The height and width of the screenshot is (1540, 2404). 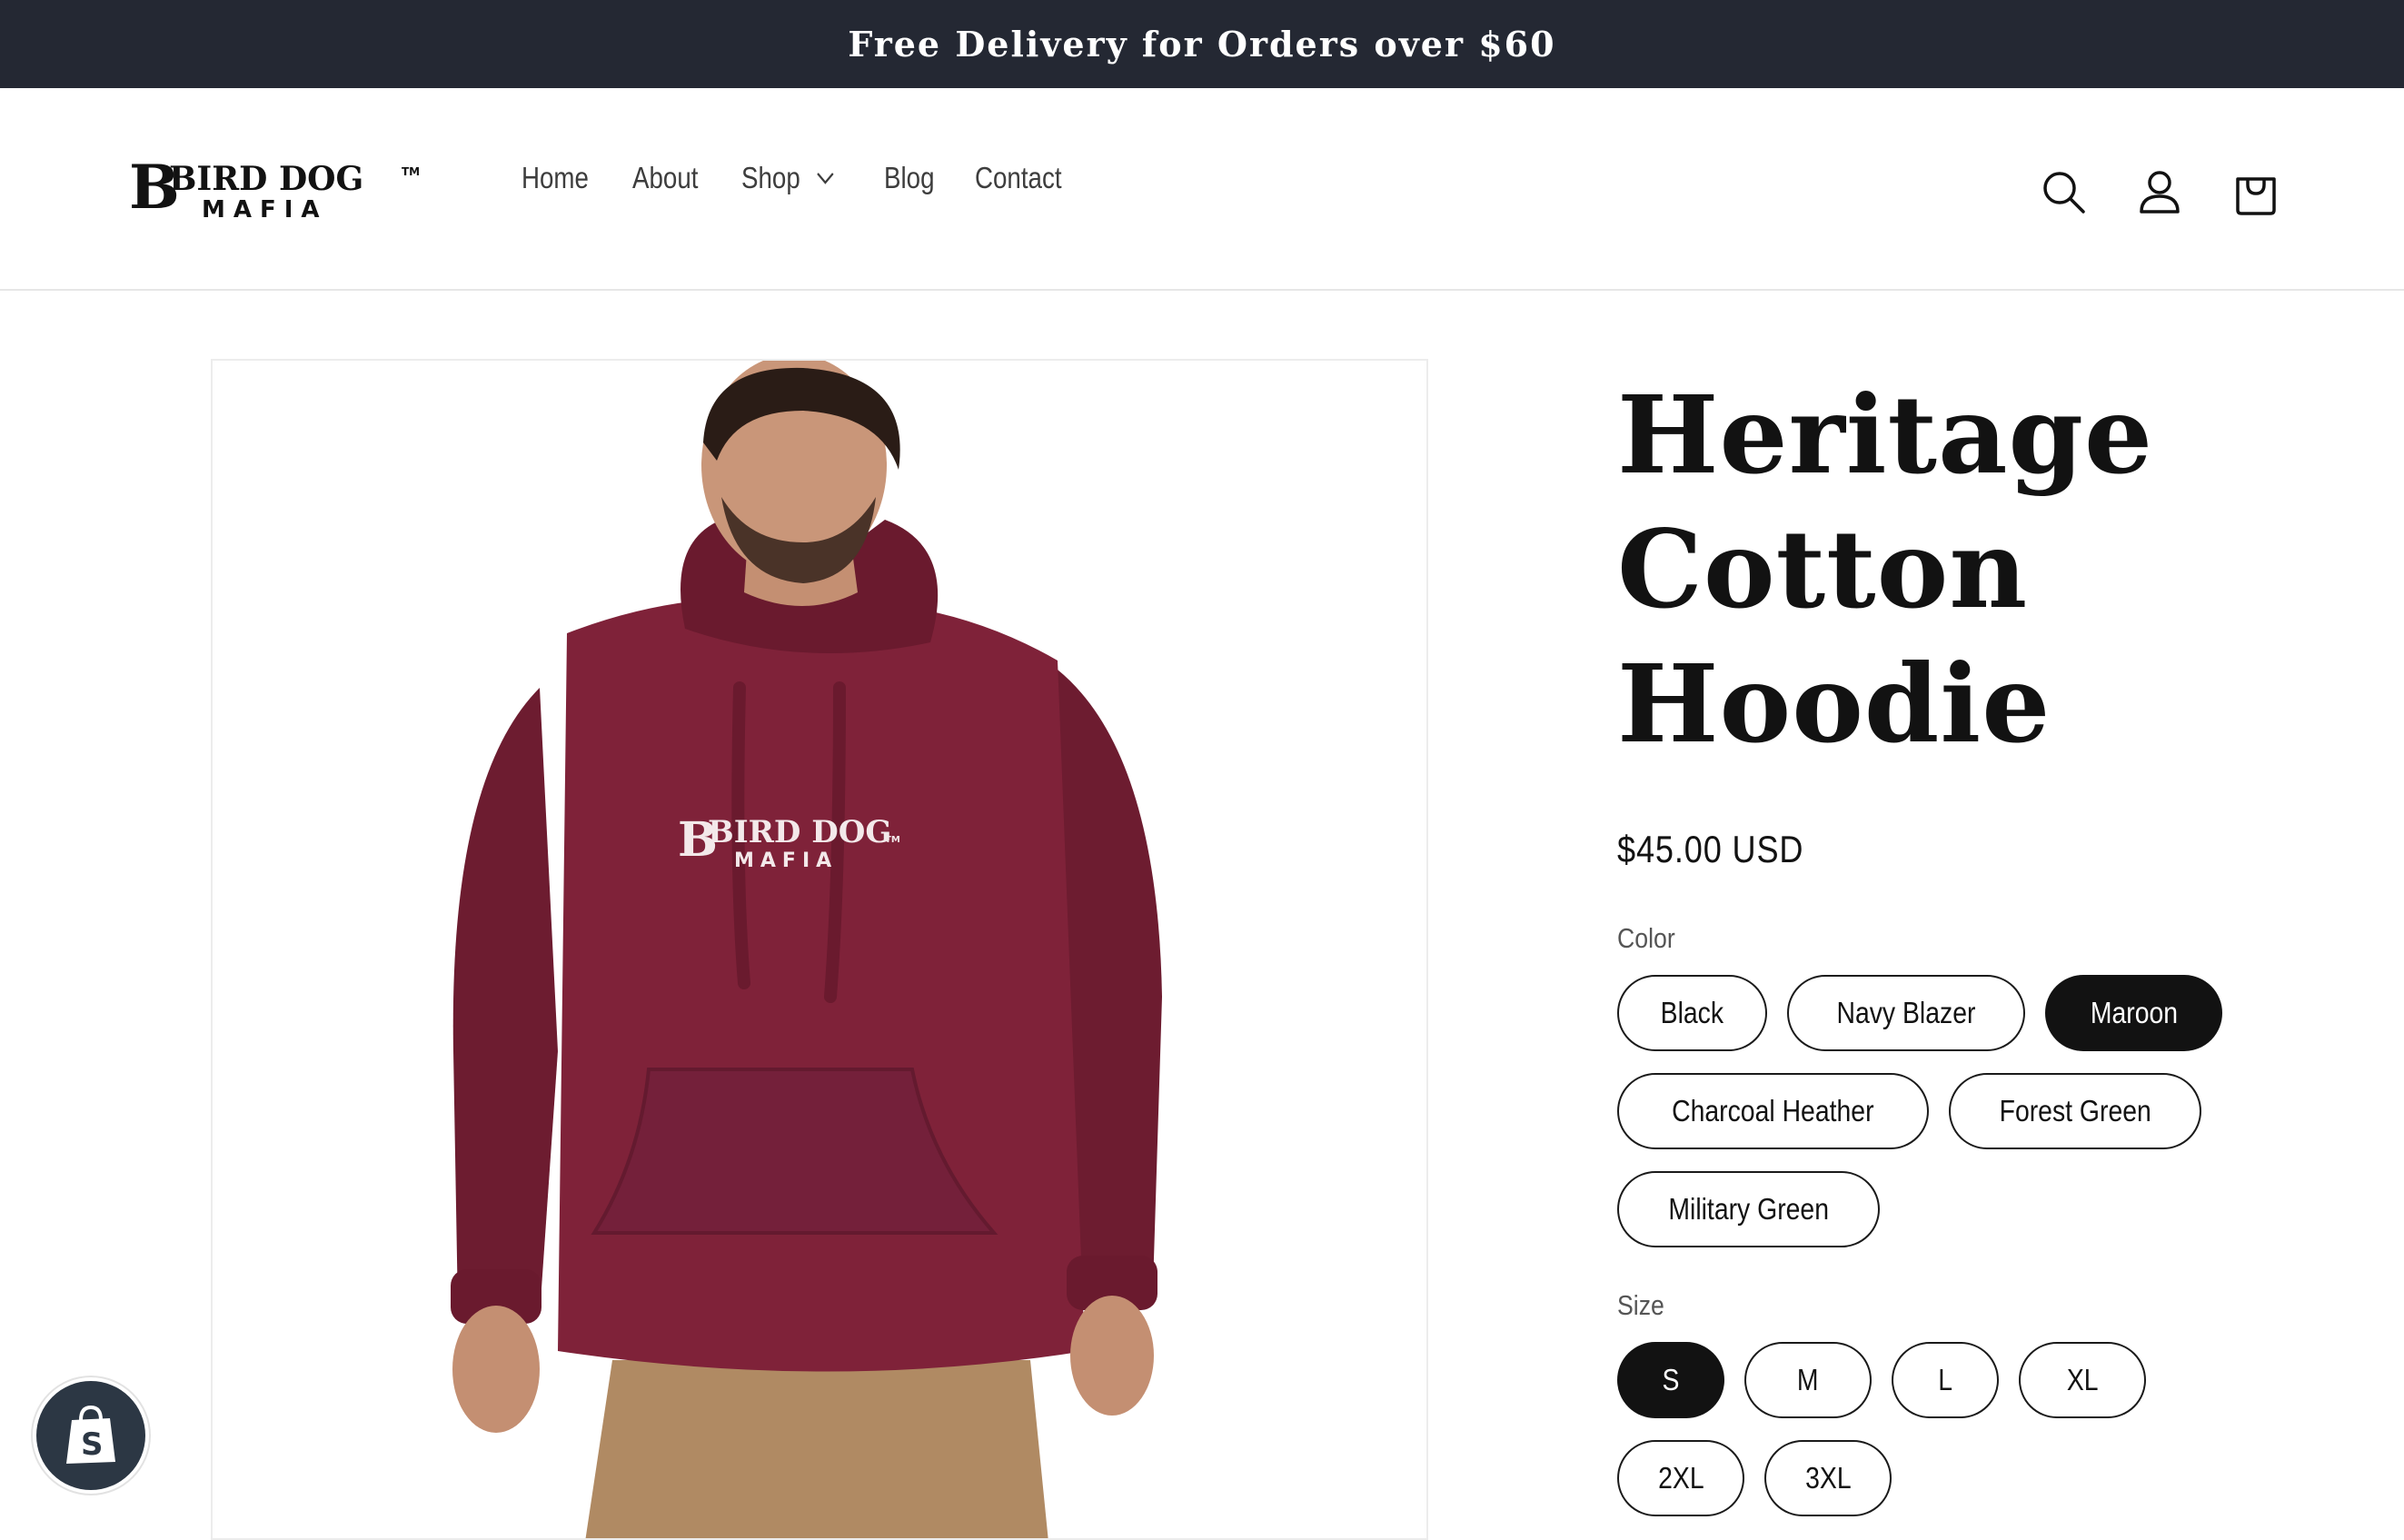 I want to click on shopify-chat-button: S, so click(x=90, y=1435).